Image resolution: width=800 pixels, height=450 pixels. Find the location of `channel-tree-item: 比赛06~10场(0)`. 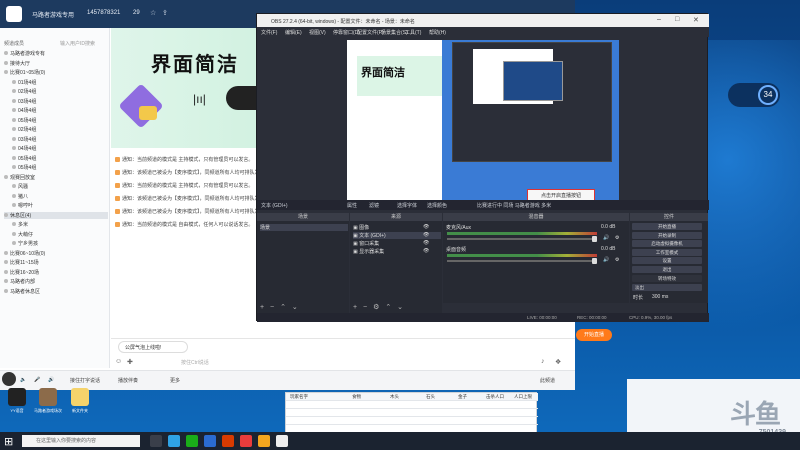

channel-tree-item: 比赛06~10场(0) is located at coordinates (24, 253).